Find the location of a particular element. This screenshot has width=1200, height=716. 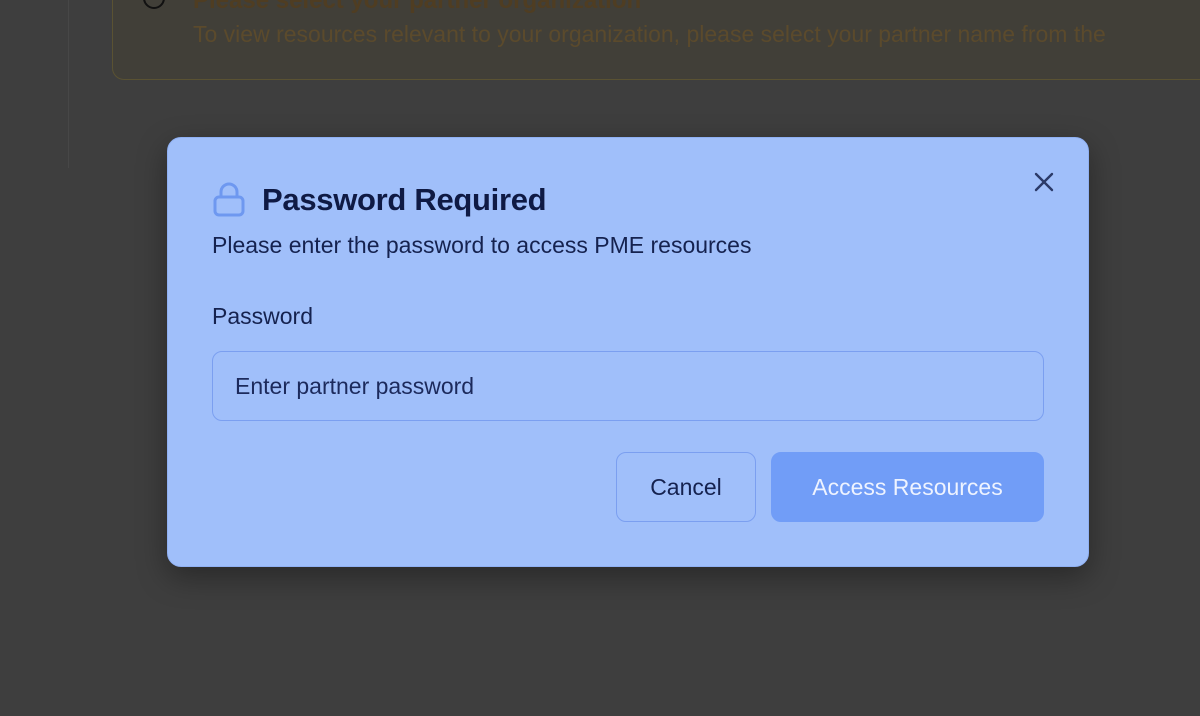

close-button is located at coordinates (1044, 182).